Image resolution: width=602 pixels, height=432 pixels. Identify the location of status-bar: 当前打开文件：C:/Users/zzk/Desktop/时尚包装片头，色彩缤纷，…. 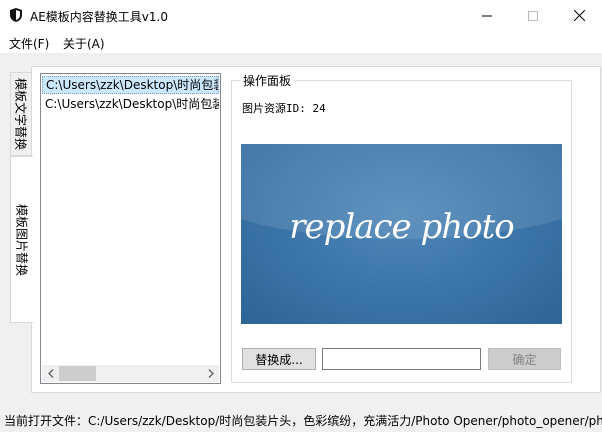
(303, 421).